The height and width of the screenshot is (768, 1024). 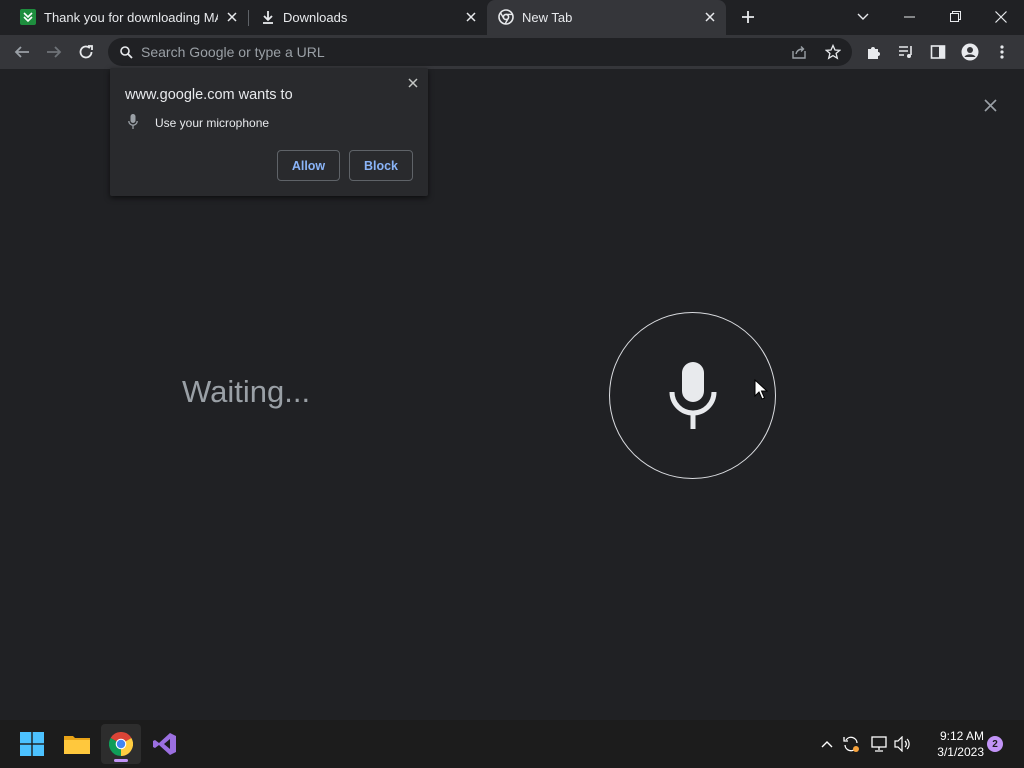 I want to click on notification-badge: 2, so click(x=995, y=744).